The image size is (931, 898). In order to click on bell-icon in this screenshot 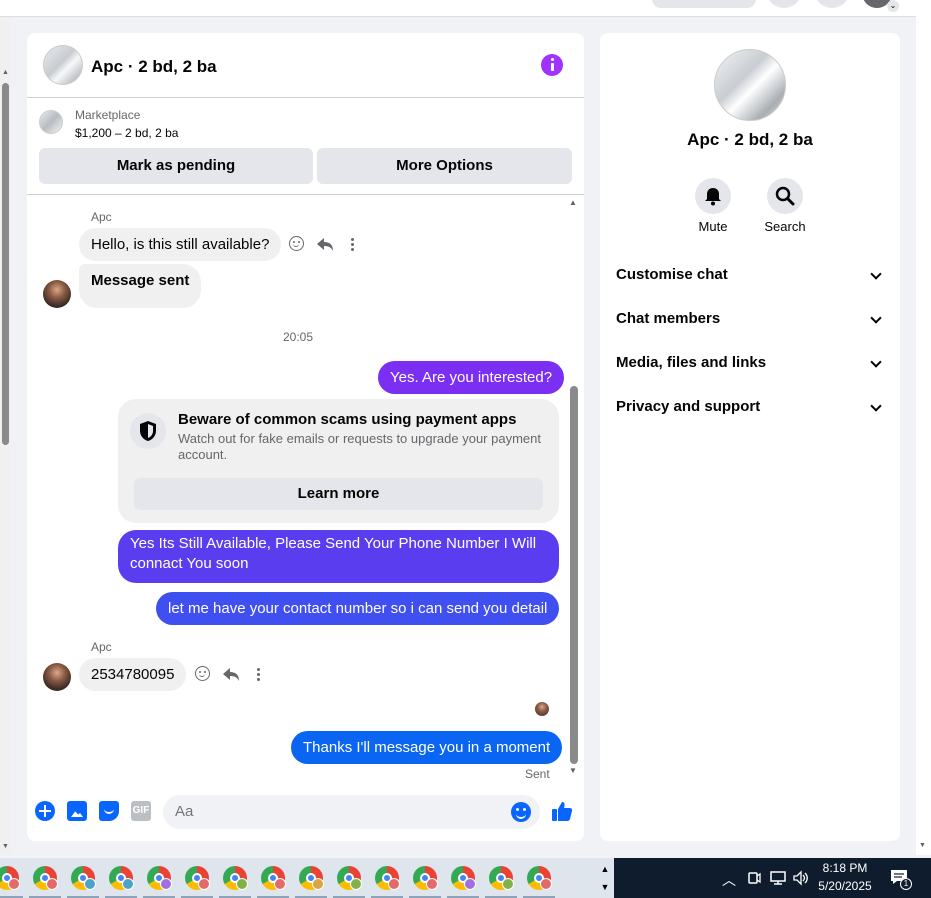, I will do `click(713, 197)`.